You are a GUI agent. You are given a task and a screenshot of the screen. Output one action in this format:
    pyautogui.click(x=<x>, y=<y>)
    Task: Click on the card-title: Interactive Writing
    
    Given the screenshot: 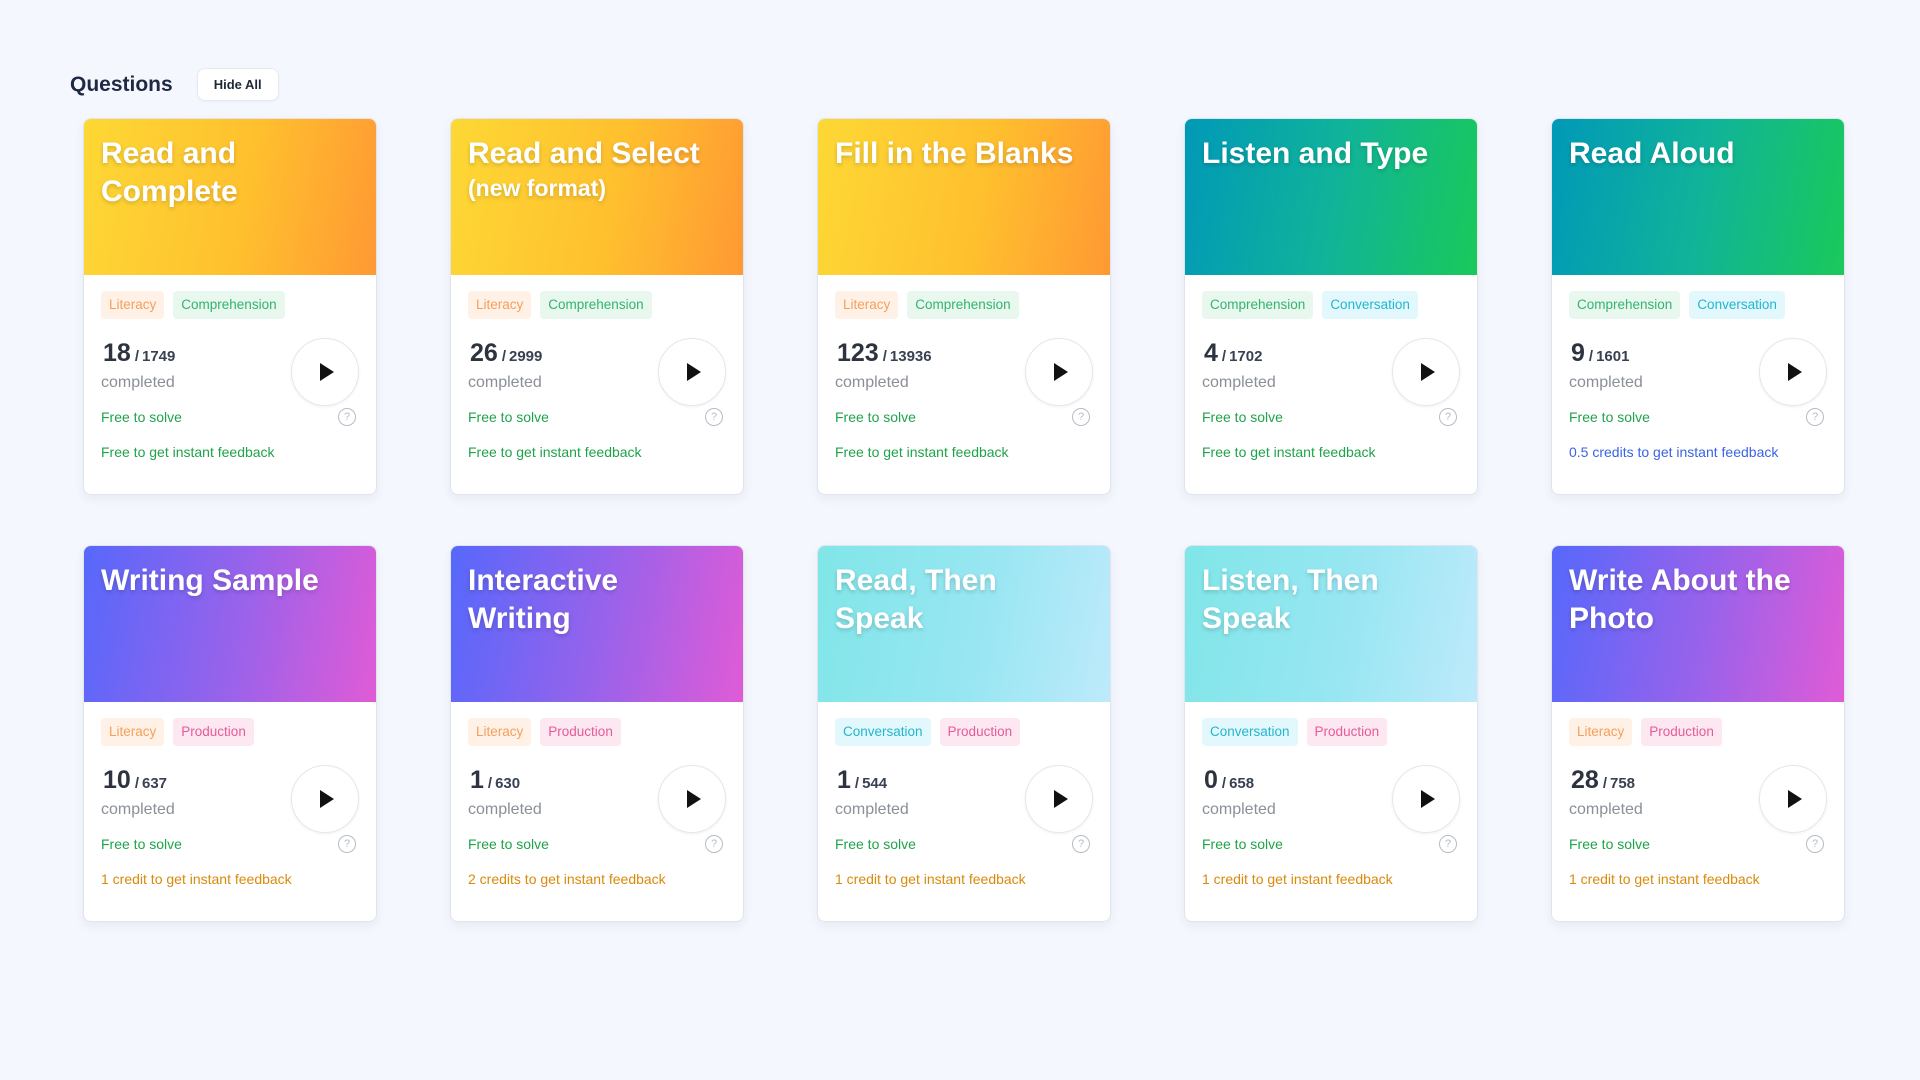 What is the action you would take?
    pyautogui.click(x=543, y=599)
    